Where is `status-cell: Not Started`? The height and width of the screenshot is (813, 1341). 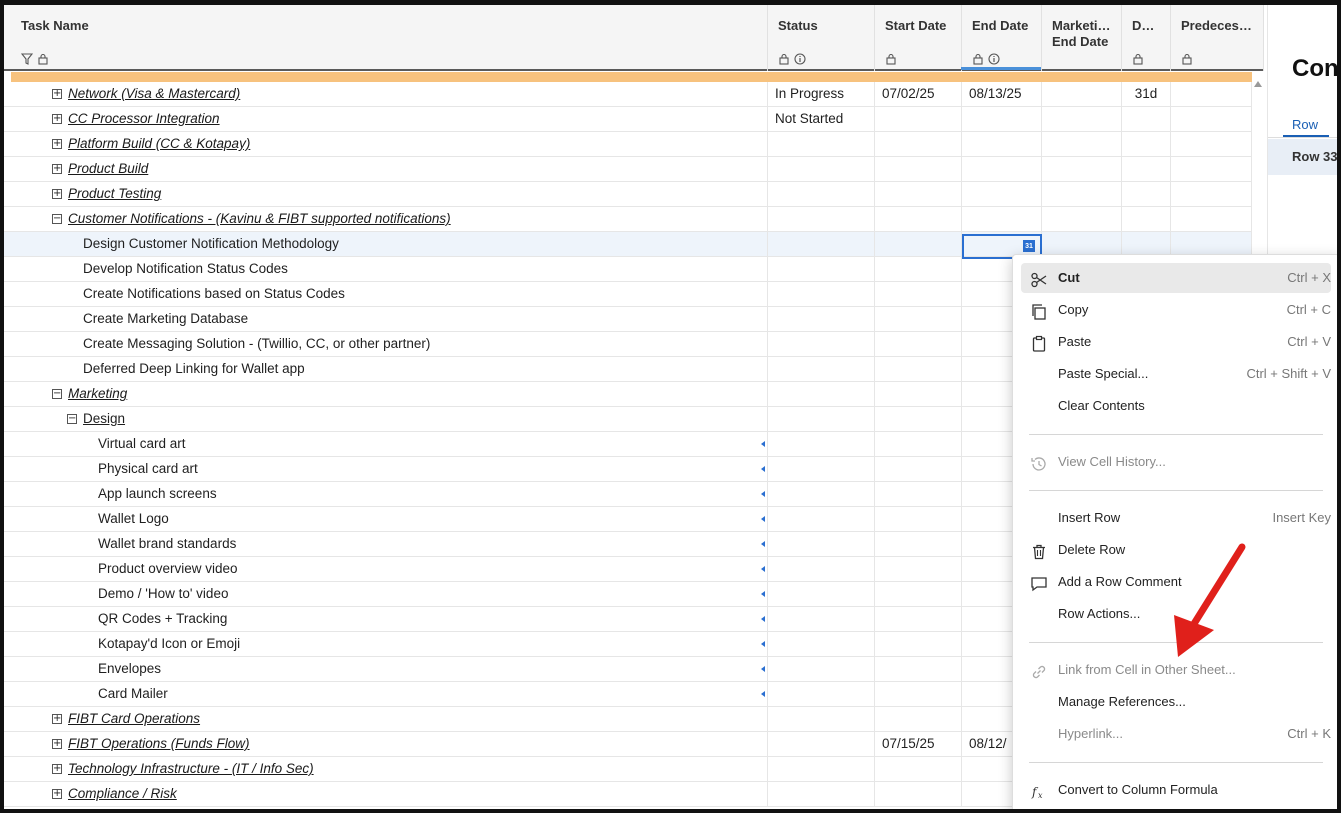
status-cell: Not Started is located at coordinates (821, 119).